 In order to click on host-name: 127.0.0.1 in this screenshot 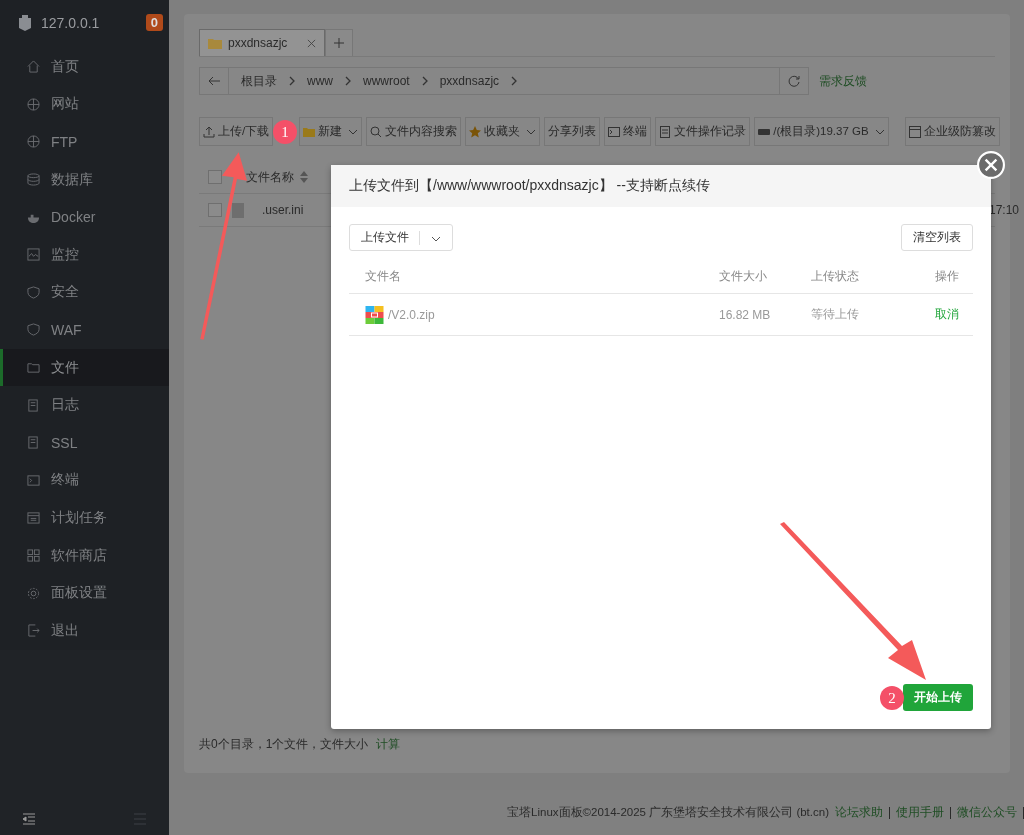, I will do `click(71, 22)`.